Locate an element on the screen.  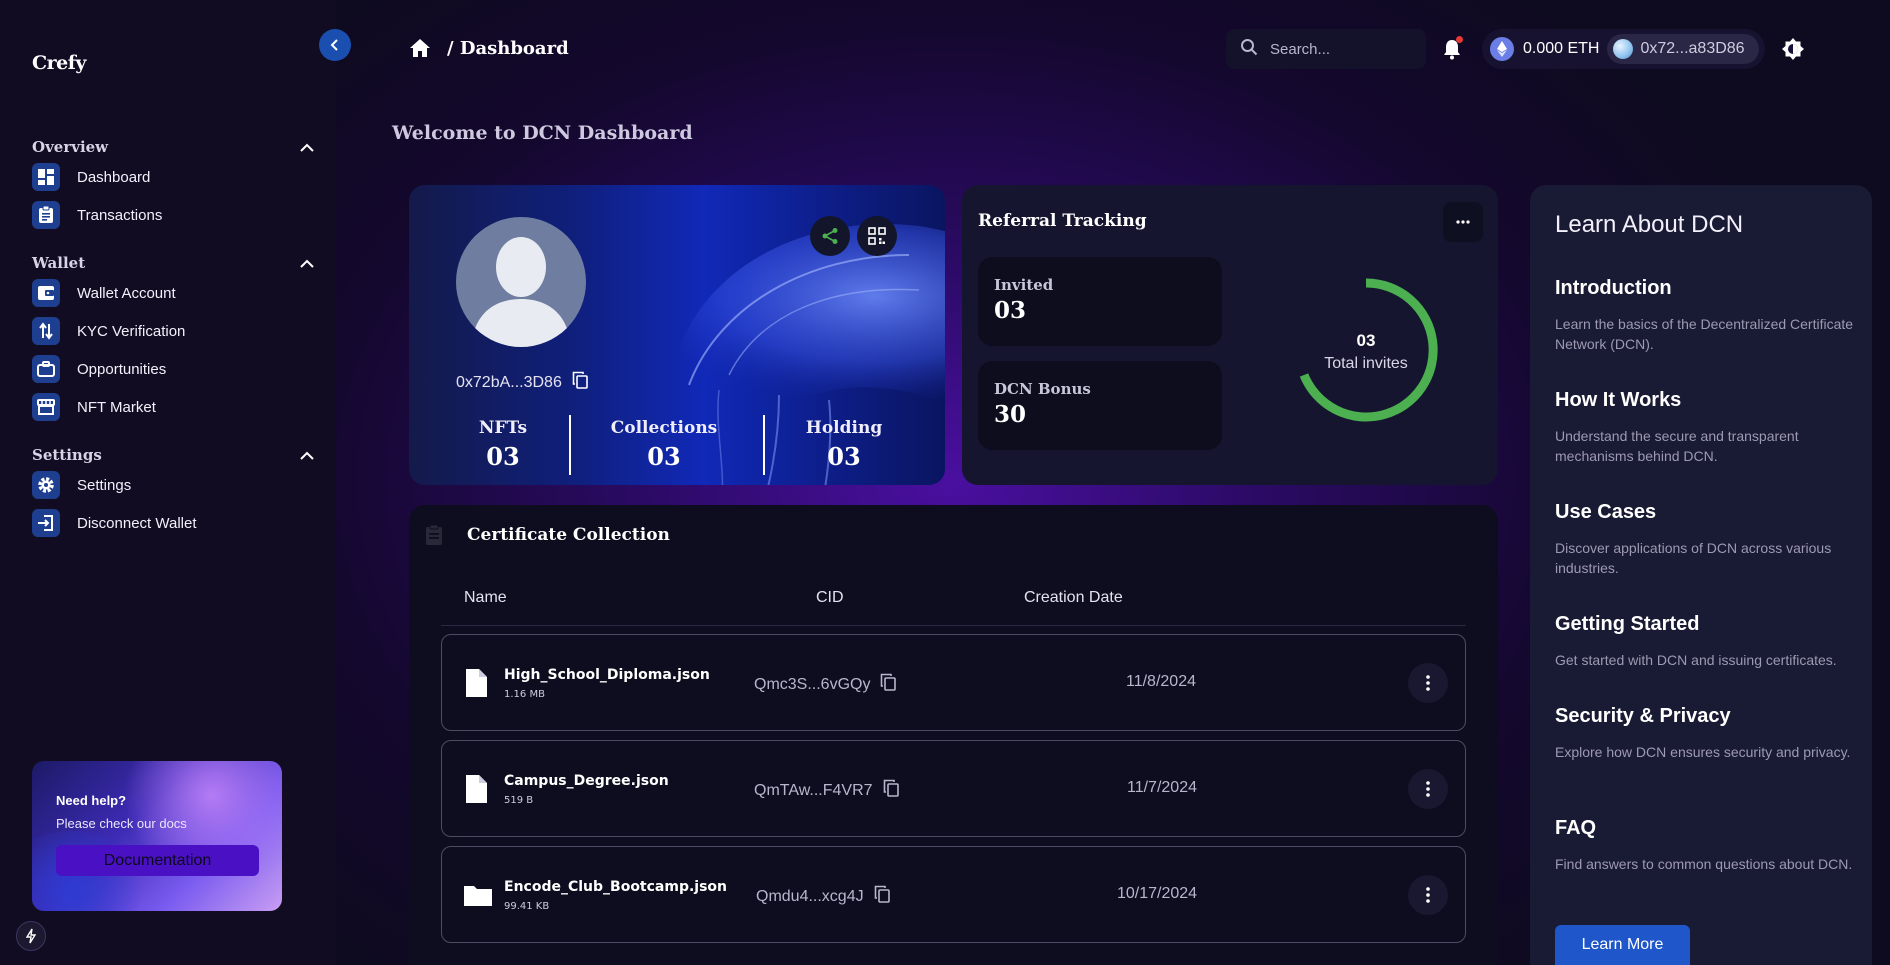
table-divider is located at coordinates (953, 625).